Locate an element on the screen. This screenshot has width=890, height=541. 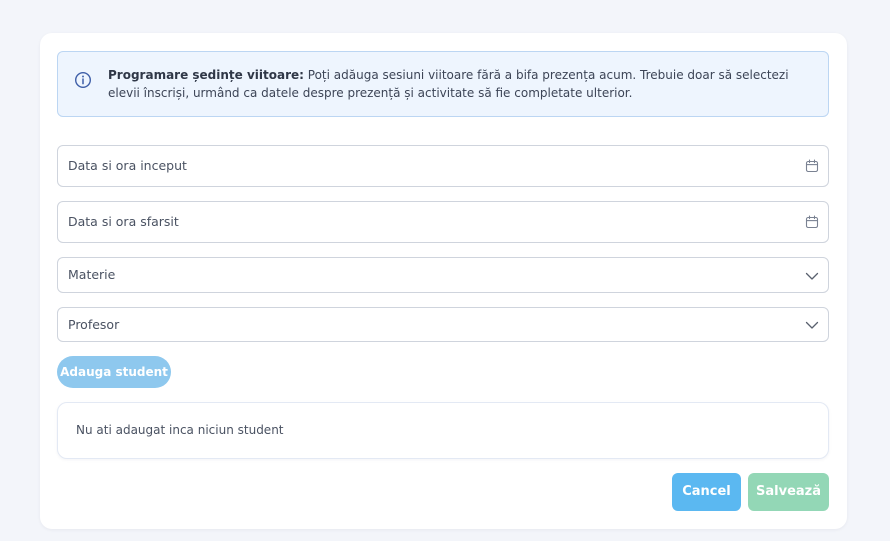
start-datetime-label: Data si ora inceput is located at coordinates (127, 165).